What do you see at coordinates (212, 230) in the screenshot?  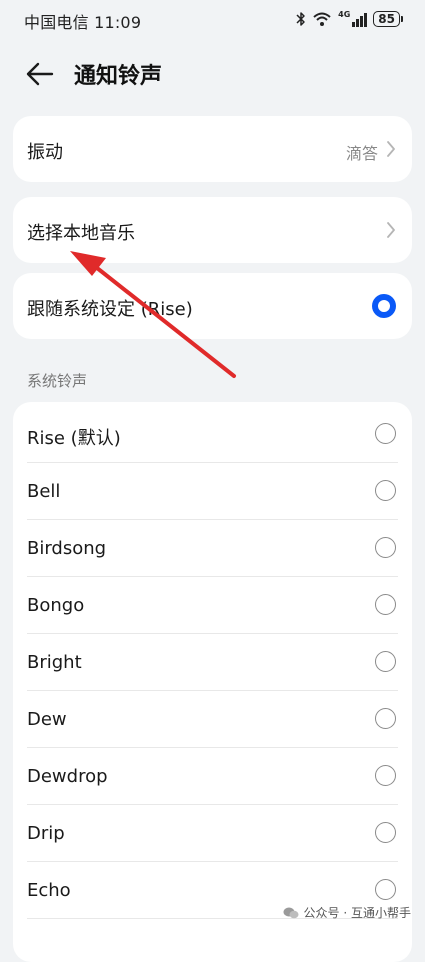 I see `local-music-row: 选择本地音乐` at bounding box center [212, 230].